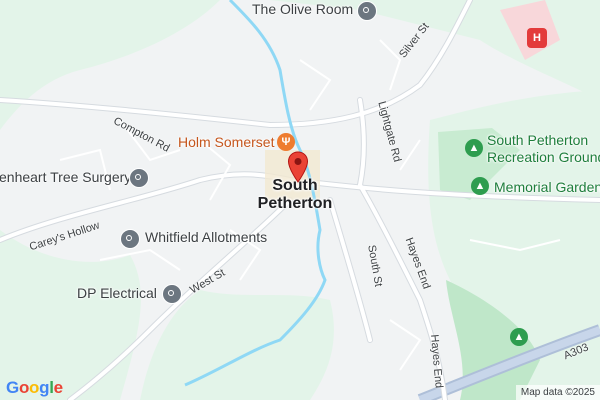 The height and width of the screenshot is (400, 600). I want to click on poi-memorial-garden: Memorial Garden, so click(547, 187).